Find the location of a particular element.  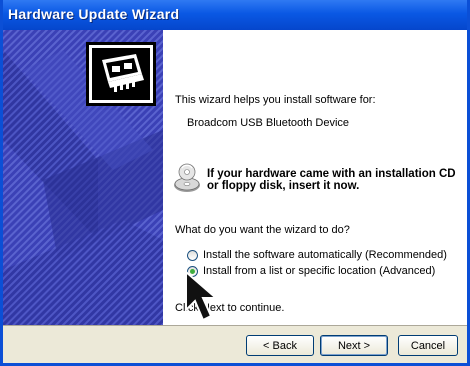

mouse-pointer-icon is located at coordinates (202, 296).